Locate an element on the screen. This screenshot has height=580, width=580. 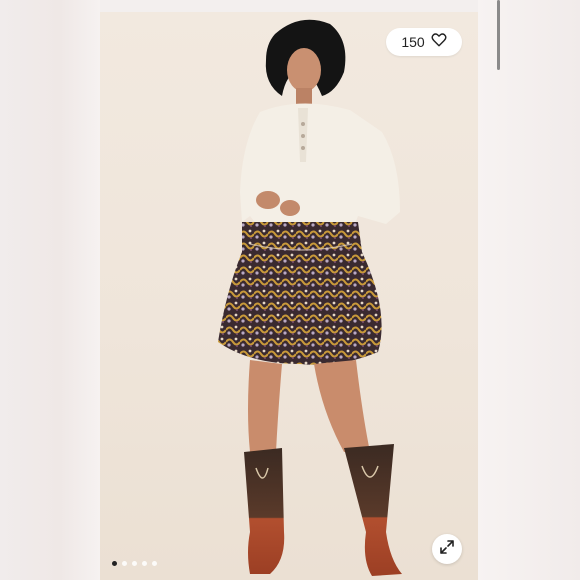
likes-badge: 150 is located at coordinates (424, 42).